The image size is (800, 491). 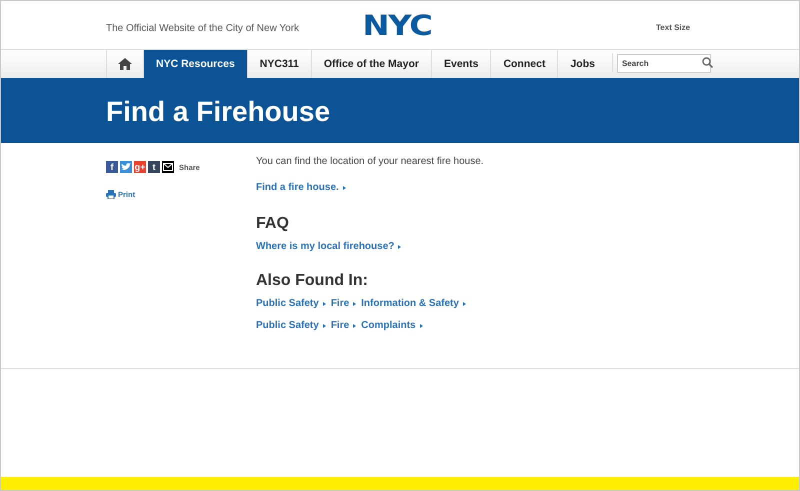 I want to click on home-icon, so click(x=125, y=64).